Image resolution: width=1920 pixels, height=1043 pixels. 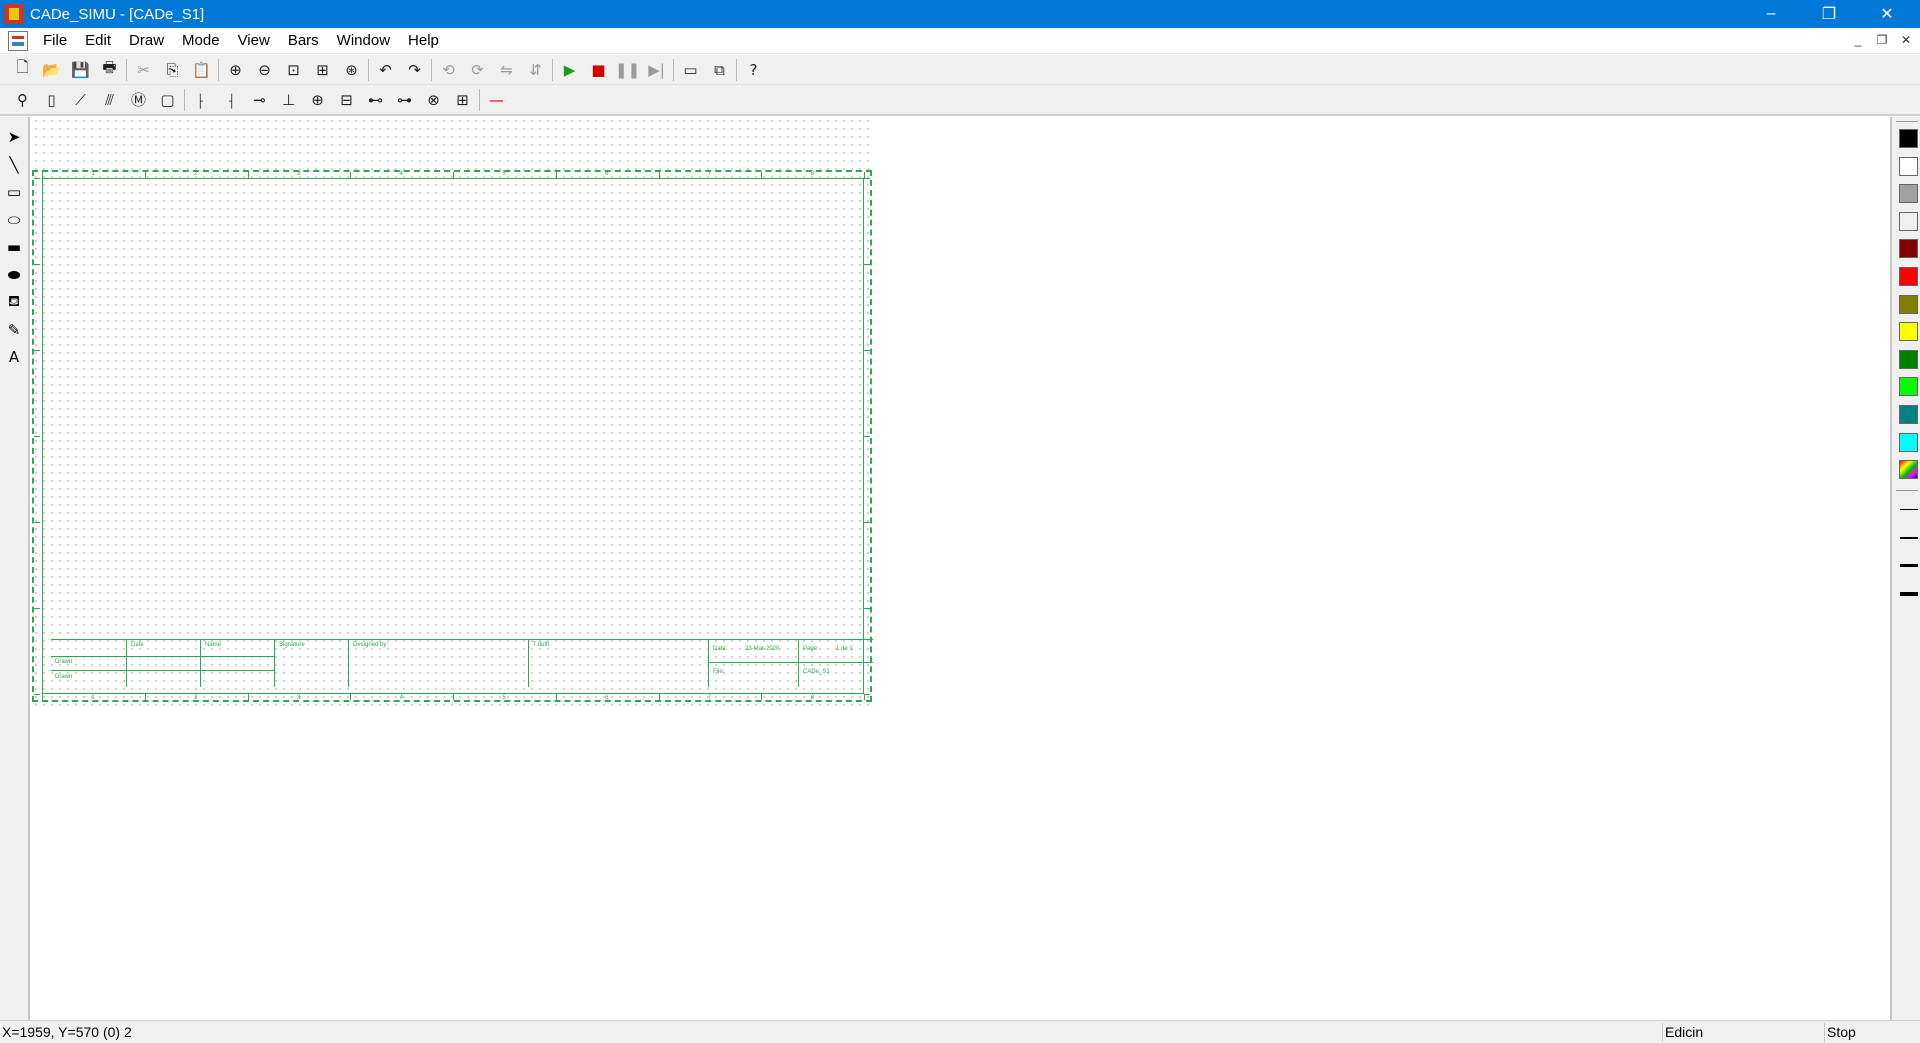 I want to click on ruler-number: 5, so click(x=504, y=174).